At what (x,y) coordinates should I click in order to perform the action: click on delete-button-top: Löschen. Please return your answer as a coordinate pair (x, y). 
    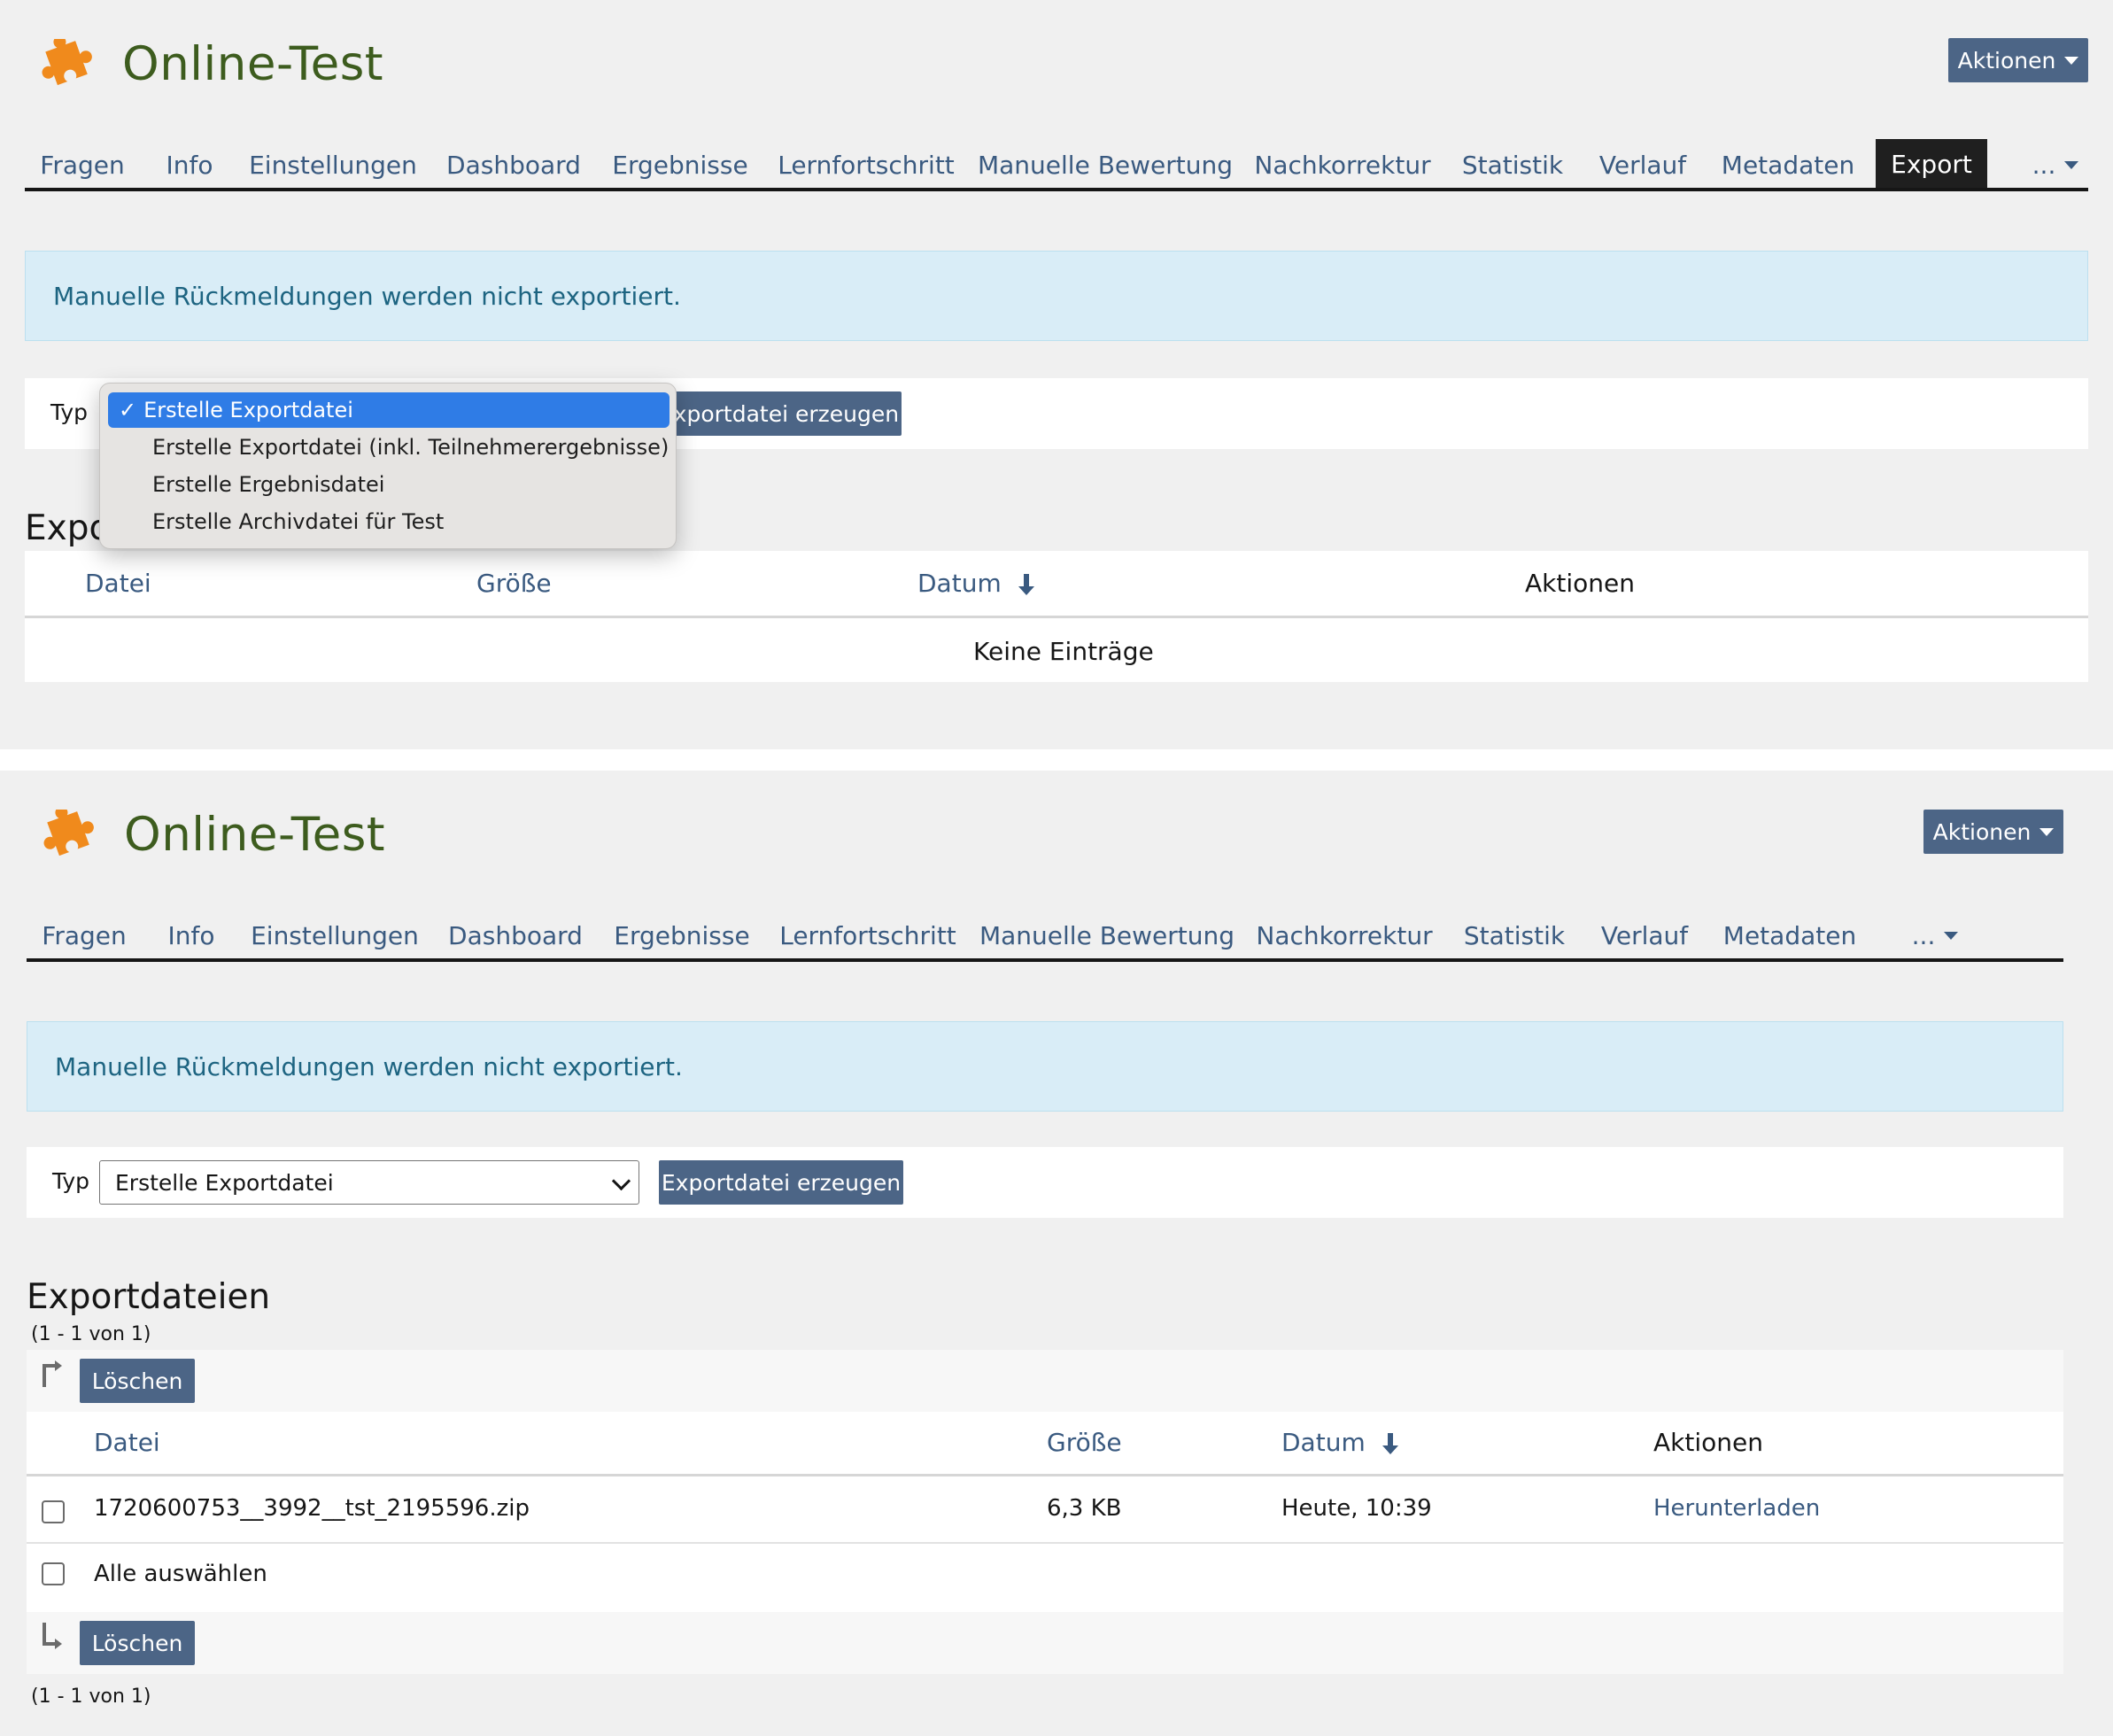
    Looking at the image, I should click on (137, 1381).